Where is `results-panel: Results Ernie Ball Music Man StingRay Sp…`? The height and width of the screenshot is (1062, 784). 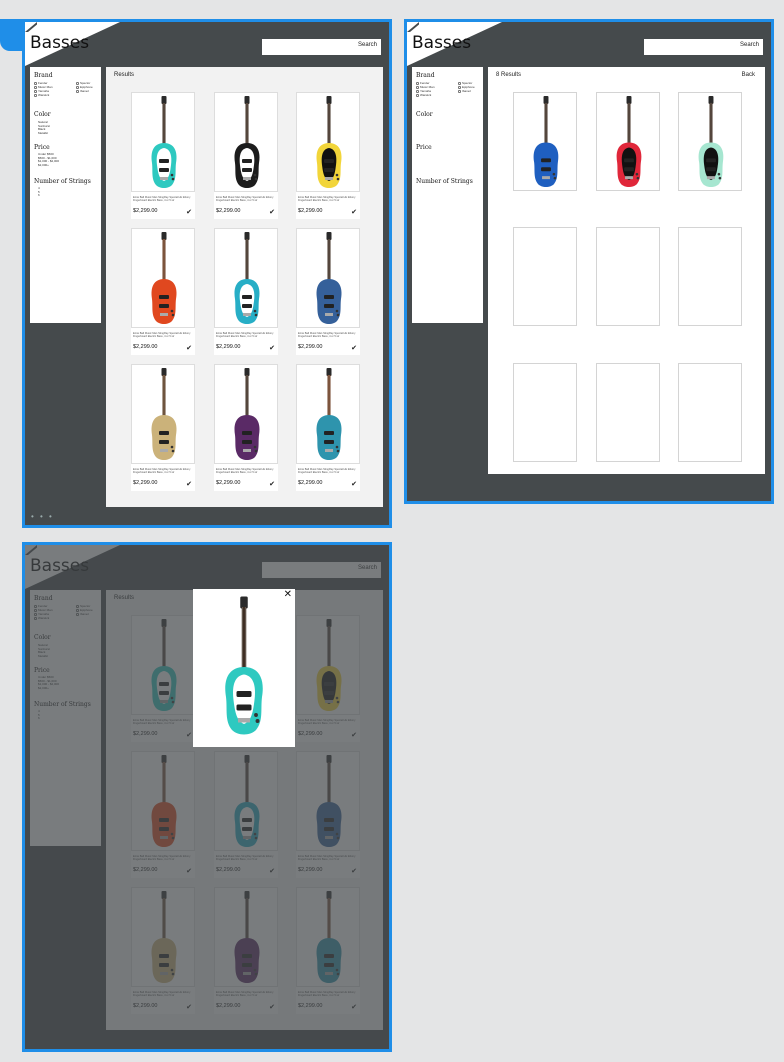
results-panel: Results Ernie Ball Music Man StingRay Sp… is located at coordinates (244, 287).